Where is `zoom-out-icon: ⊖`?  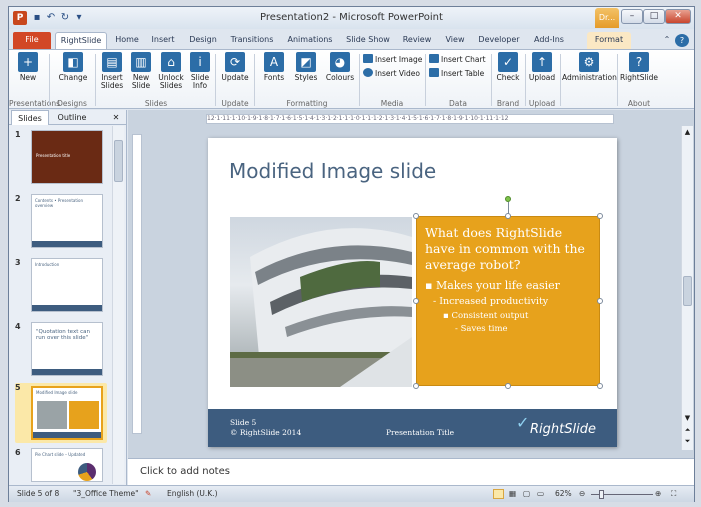 zoom-out-icon: ⊖ is located at coordinates (582, 494).